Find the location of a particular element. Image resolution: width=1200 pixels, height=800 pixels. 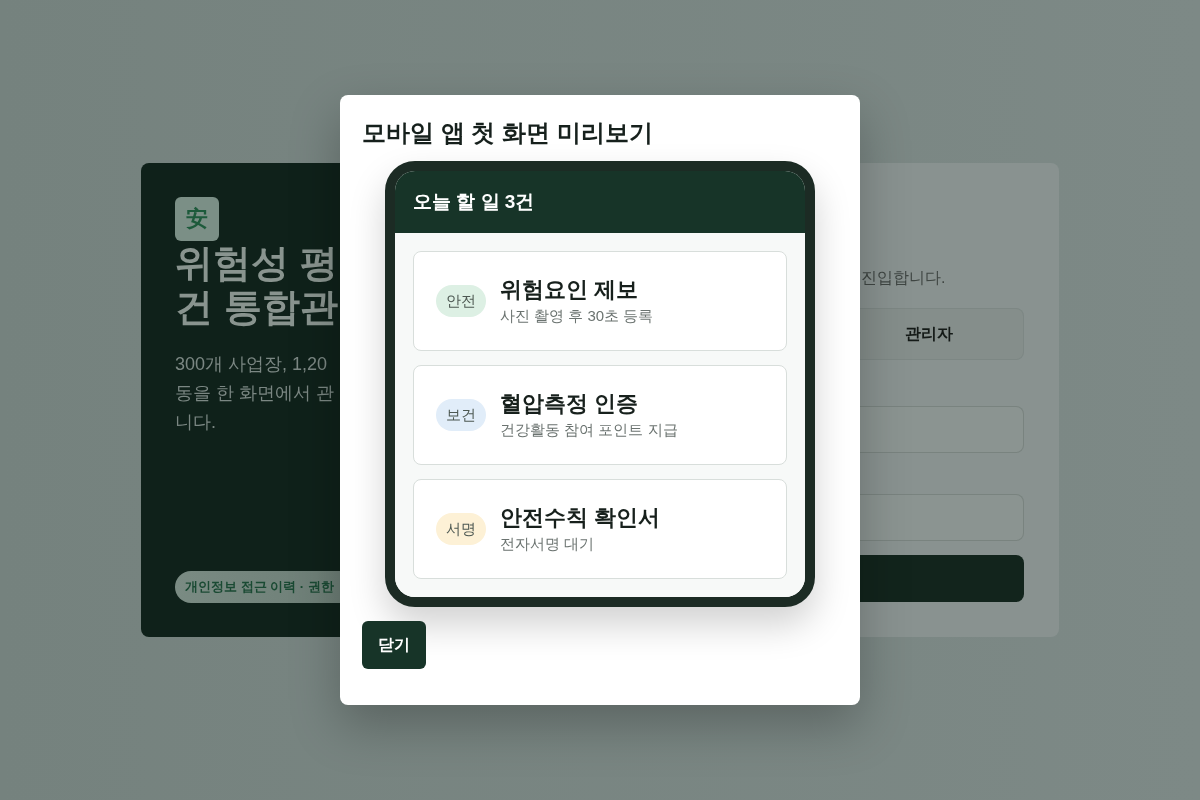

hero-description: 300개 사업장, 1,20 동을 한 화면에서 관 니다. is located at coordinates (255, 393).